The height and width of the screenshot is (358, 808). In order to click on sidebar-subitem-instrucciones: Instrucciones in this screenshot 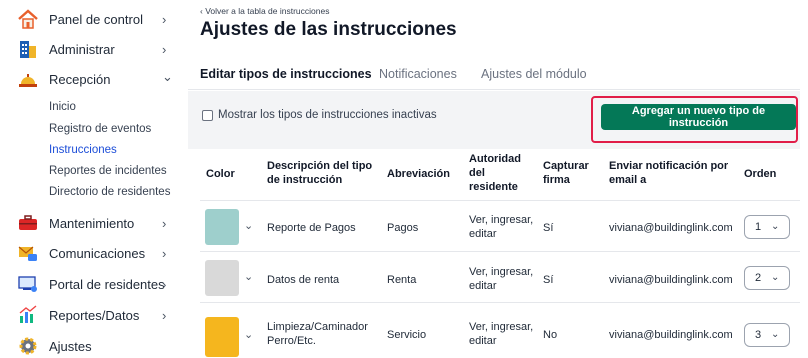, I will do `click(83, 150)`.